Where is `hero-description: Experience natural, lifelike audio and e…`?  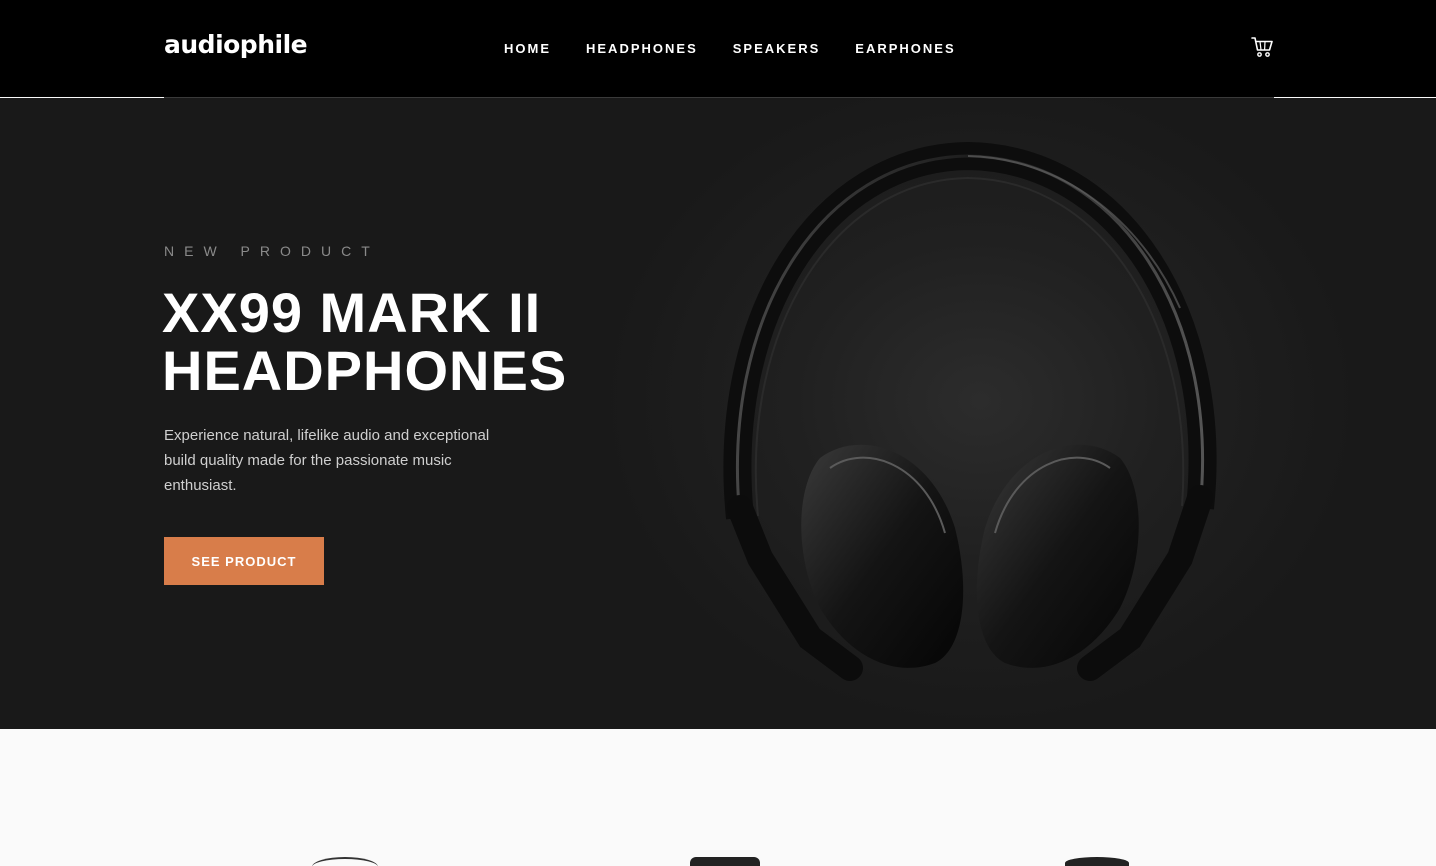
hero-description: Experience natural, lifelike audio and e… is located at coordinates (327, 460).